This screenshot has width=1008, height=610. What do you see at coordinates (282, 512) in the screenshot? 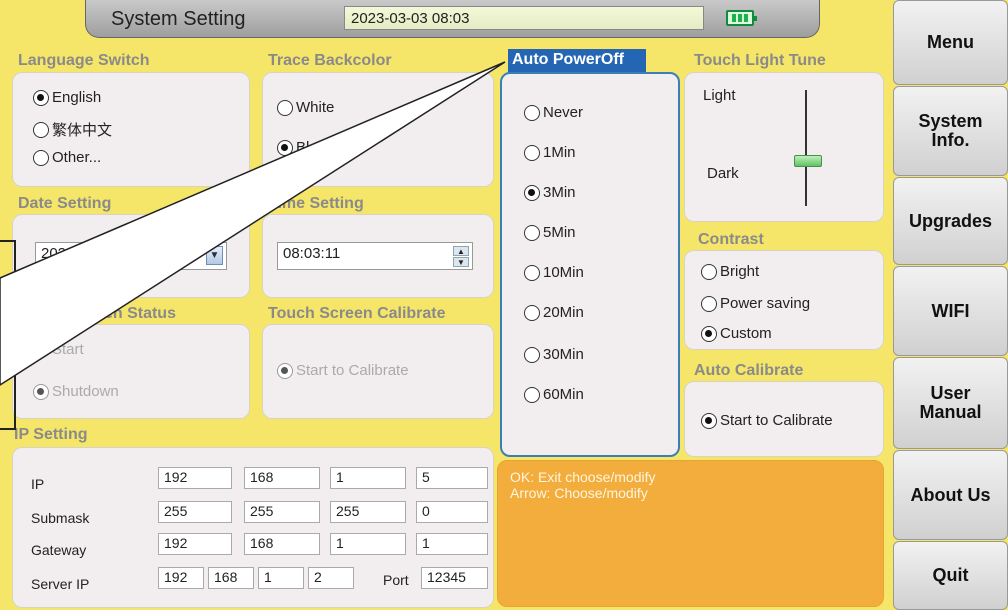
I see `submask-octet-2: 255` at bounding box center [282, 512].